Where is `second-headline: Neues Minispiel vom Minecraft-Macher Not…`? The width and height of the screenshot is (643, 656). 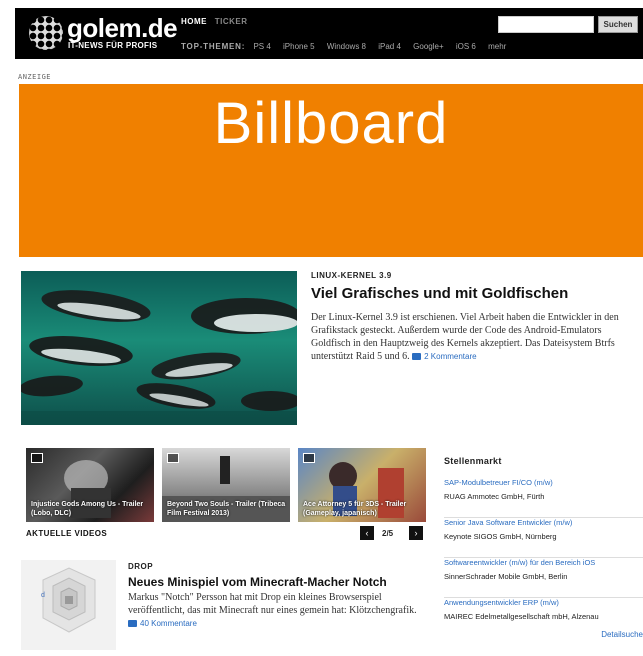 second-headline: Neues Minispiel vom Minecraft-Macher Not… is located at coordinates (278, 582).